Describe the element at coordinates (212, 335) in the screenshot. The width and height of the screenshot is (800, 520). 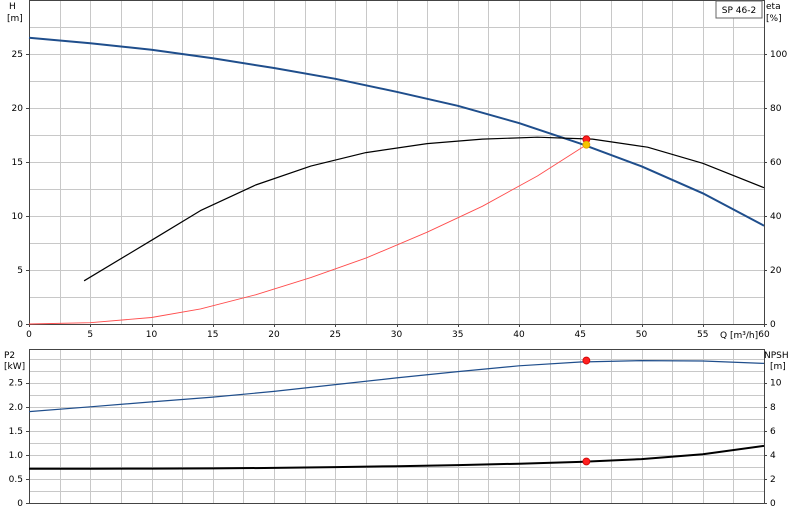
I see `top-x-tick-label: 15` at that location.